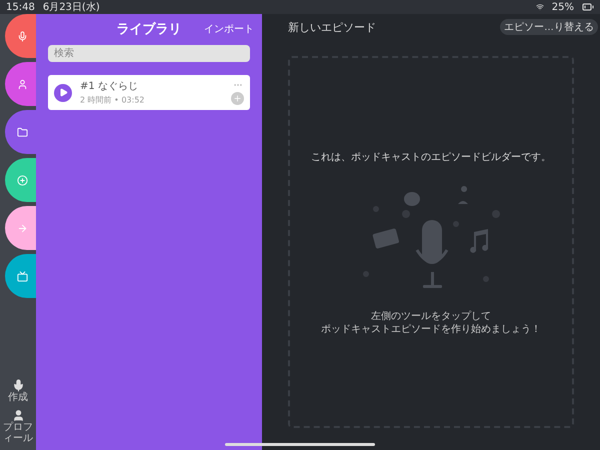 Image resolution: width=600 pixels, height=450 pixels. I want to click on play-icon, so click(63, 92).